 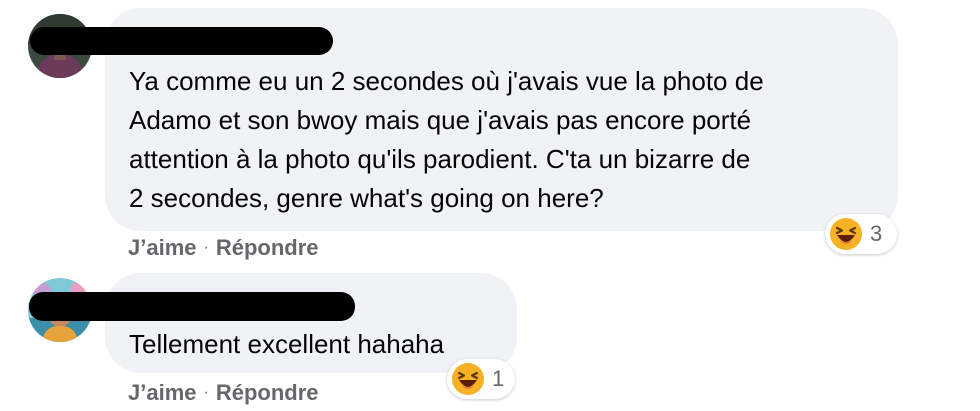 I want to click on reaction-summary: 1, so click(x=481, y=379).